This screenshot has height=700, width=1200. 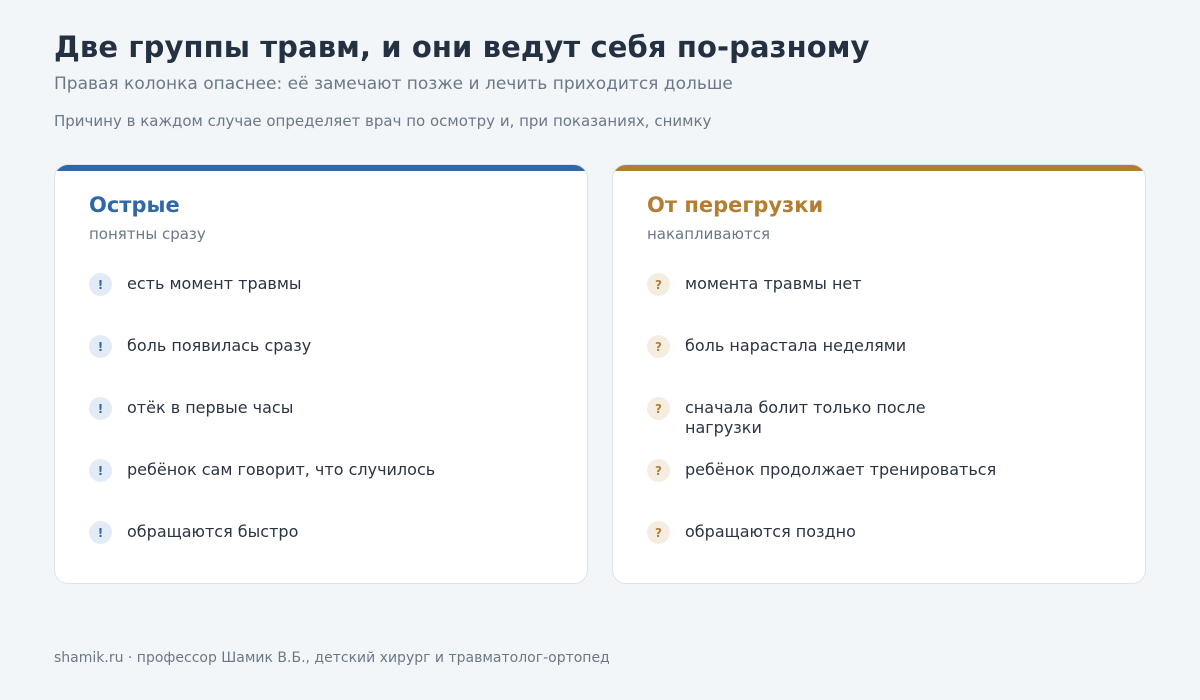 What do you see at coordinates (796, 345) in the screenshot?
I see `list-item-text: боль нарастала неделями` at bounding box center [796, 345].